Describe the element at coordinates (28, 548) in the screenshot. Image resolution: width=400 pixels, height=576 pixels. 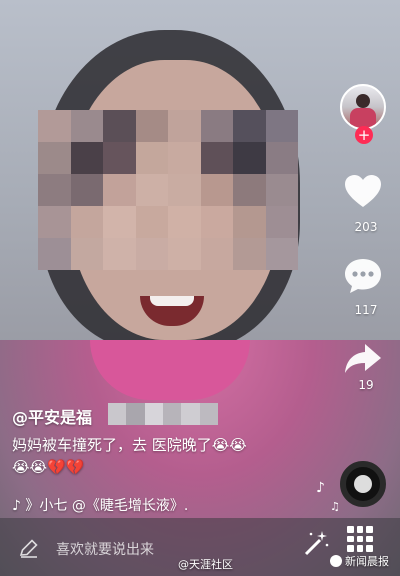
I see `pencil-icon` at that location.